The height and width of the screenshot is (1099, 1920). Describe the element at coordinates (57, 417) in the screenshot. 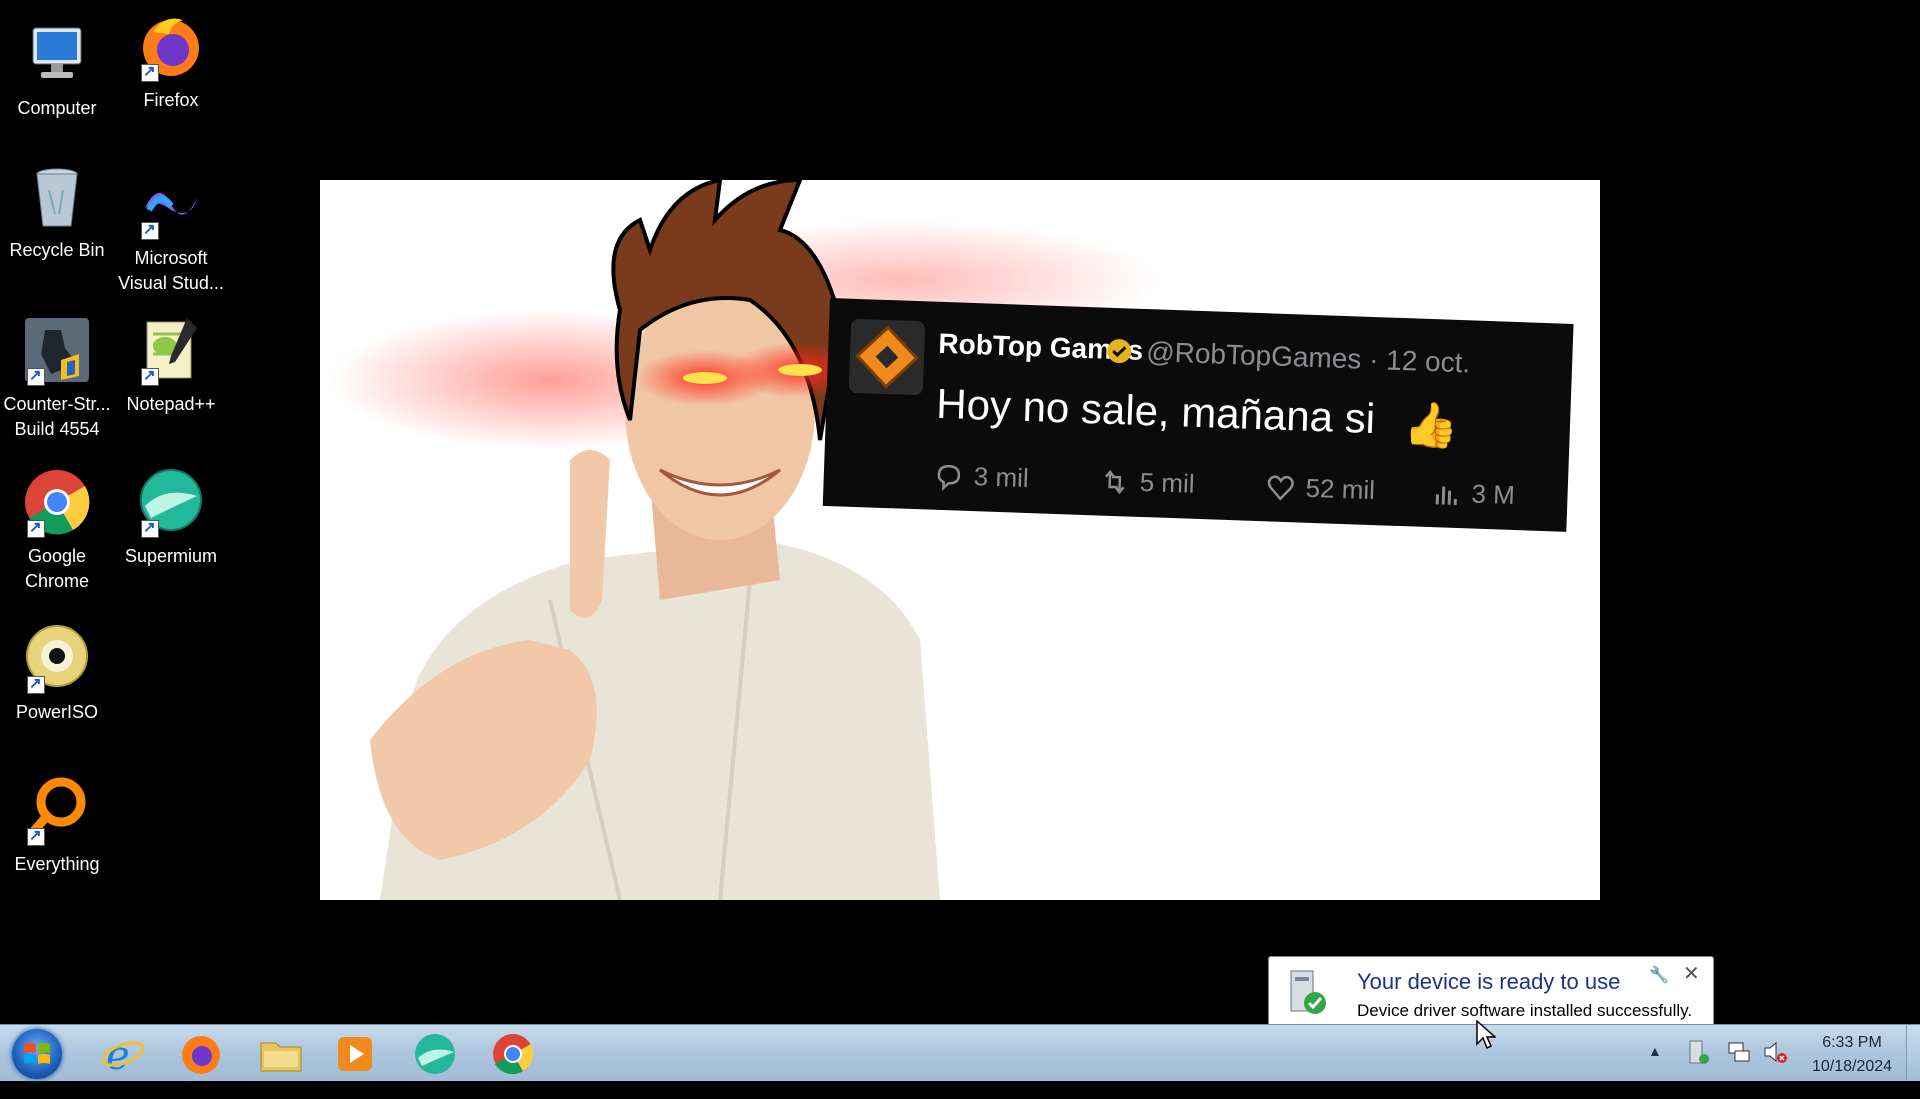

I see `desktop-icon-label: Counter-Str... Build 4554` at that location.